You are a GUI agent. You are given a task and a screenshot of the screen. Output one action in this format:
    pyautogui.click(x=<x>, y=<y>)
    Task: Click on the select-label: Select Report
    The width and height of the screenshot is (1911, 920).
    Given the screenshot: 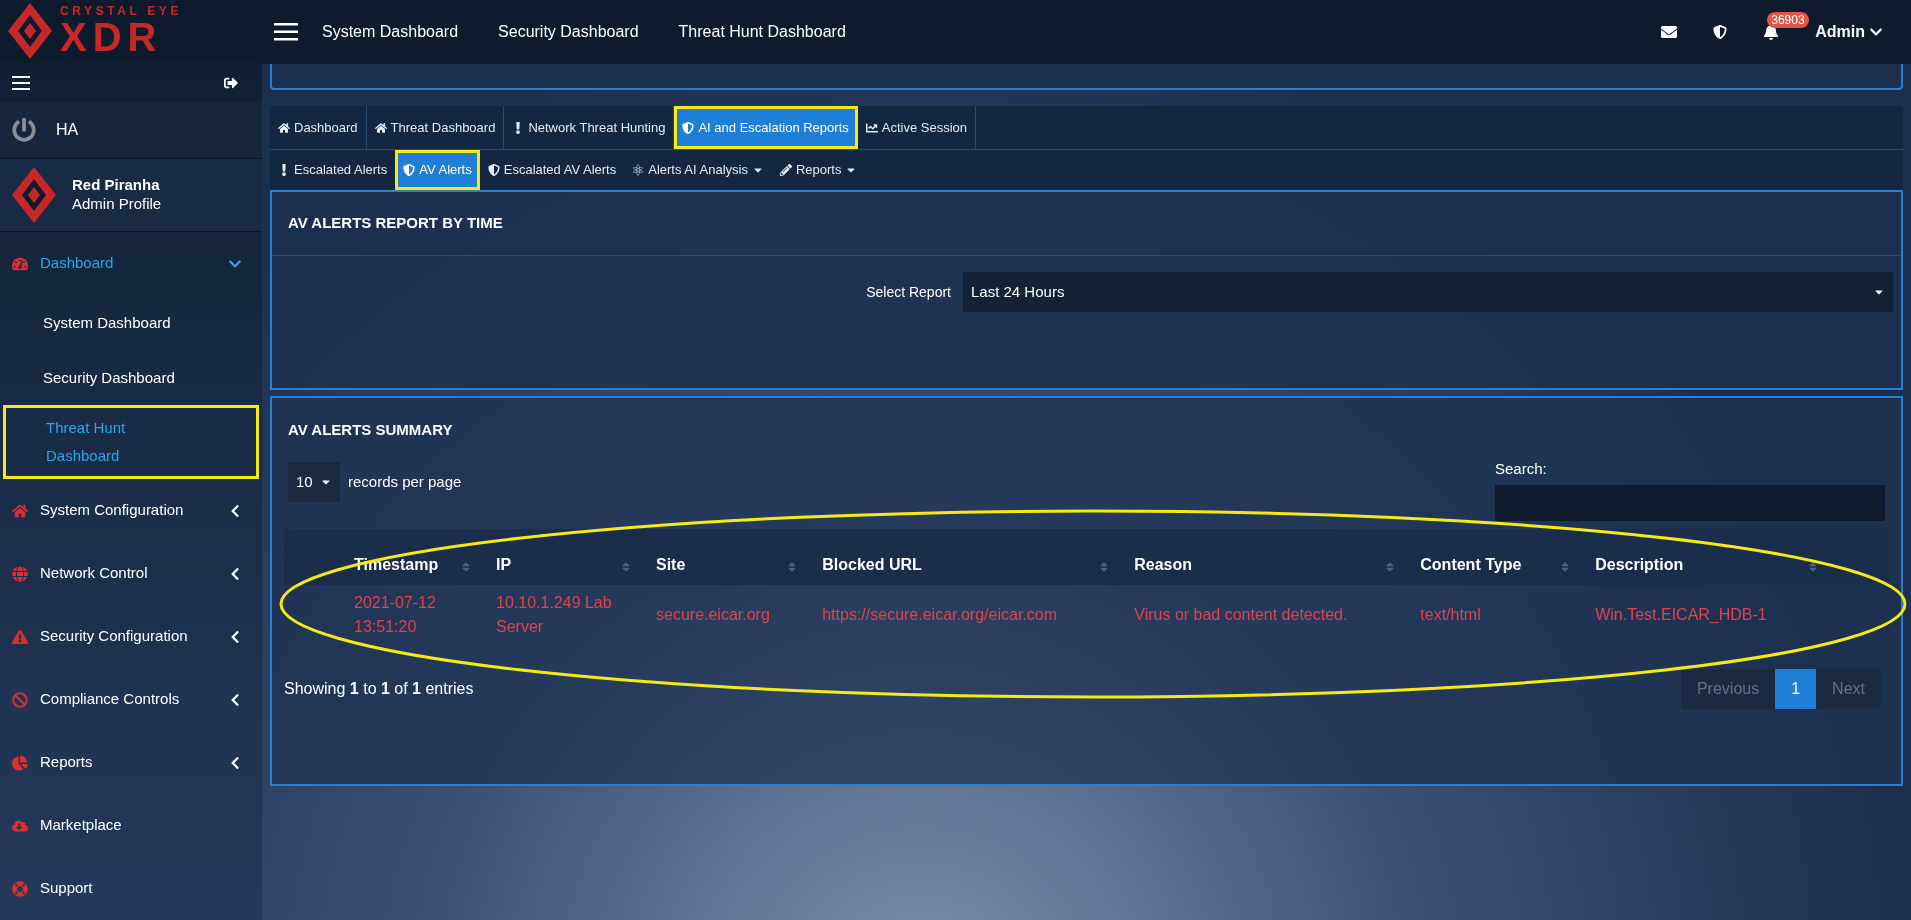 What is the action you would take?
    pyautogui.click(x=908, y=292)
    